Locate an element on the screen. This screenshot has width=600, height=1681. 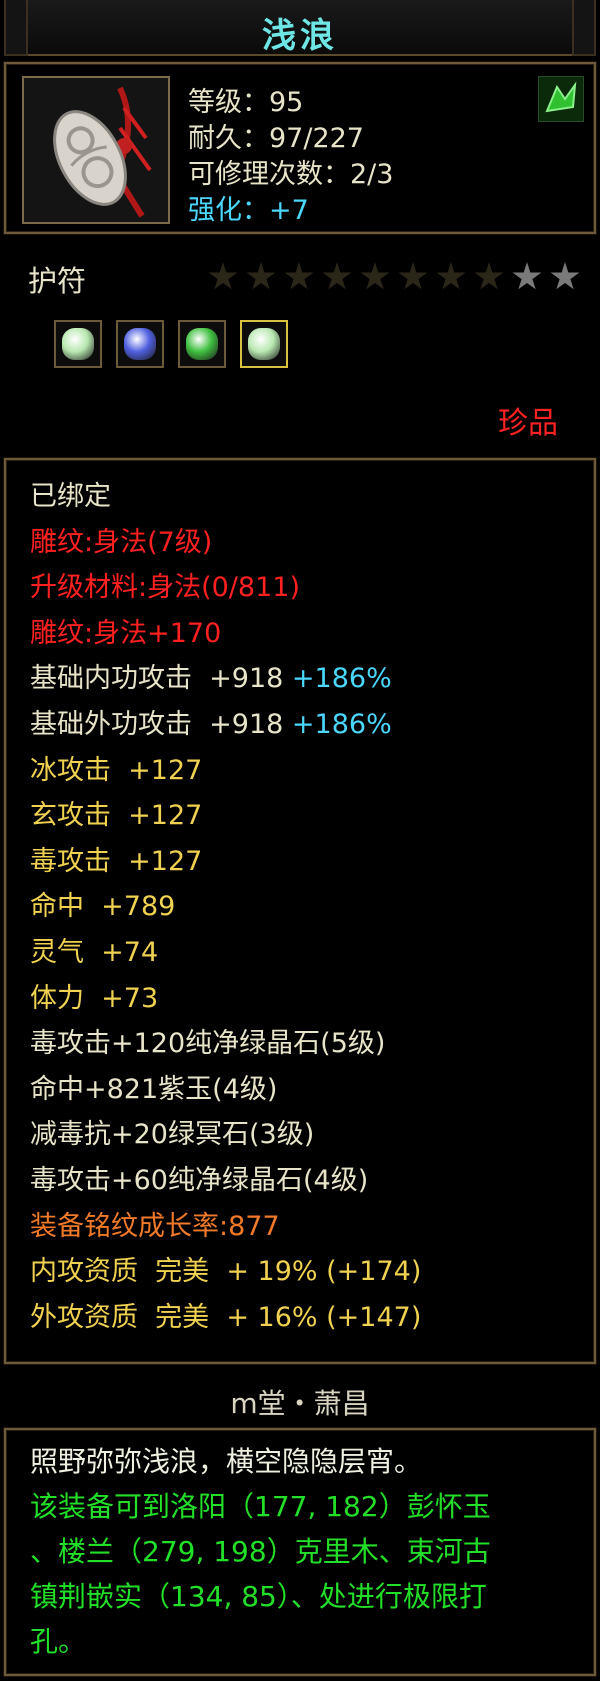
description-line: 该装备可到洛阳（177, 182）彭怀玉 is located at coordinates (260, 1506).